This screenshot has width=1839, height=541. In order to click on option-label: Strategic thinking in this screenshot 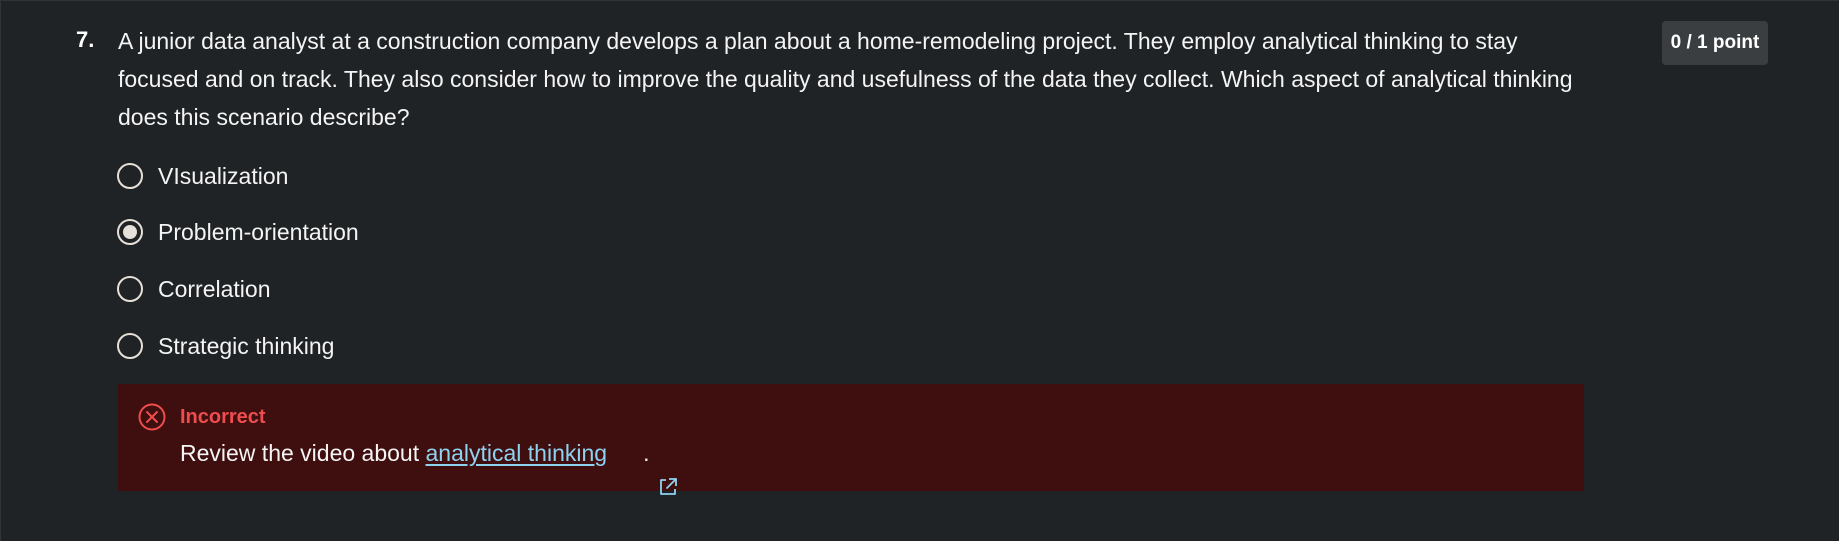, I will do `click(246, 345)`.